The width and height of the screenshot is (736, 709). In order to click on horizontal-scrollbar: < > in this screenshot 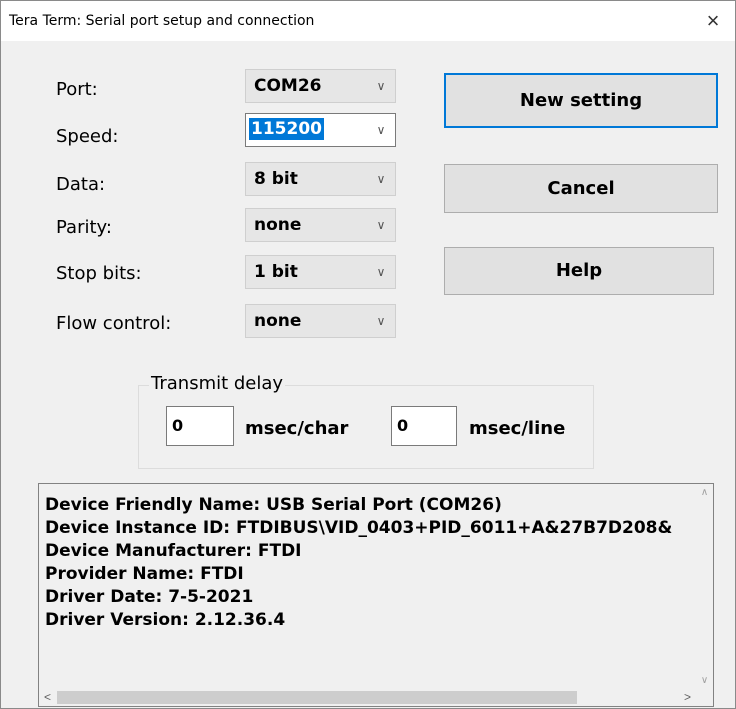, I will do `click(367, 697)`.